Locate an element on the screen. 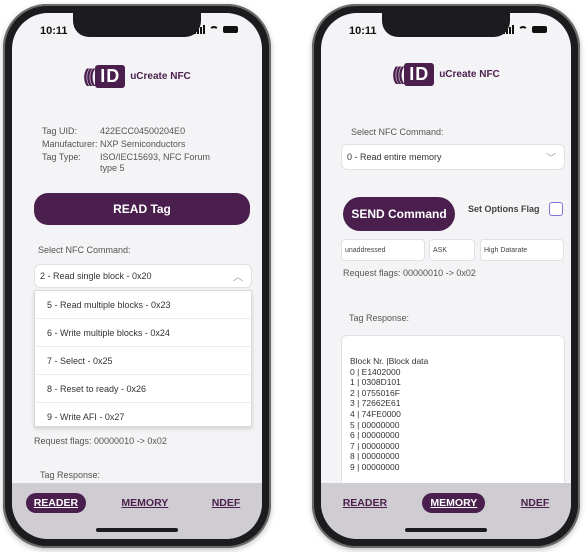  tag-info-row: Tag Type: ISO/IEC15693, NFC Forum type 5 is located at coordinates (131, 163).